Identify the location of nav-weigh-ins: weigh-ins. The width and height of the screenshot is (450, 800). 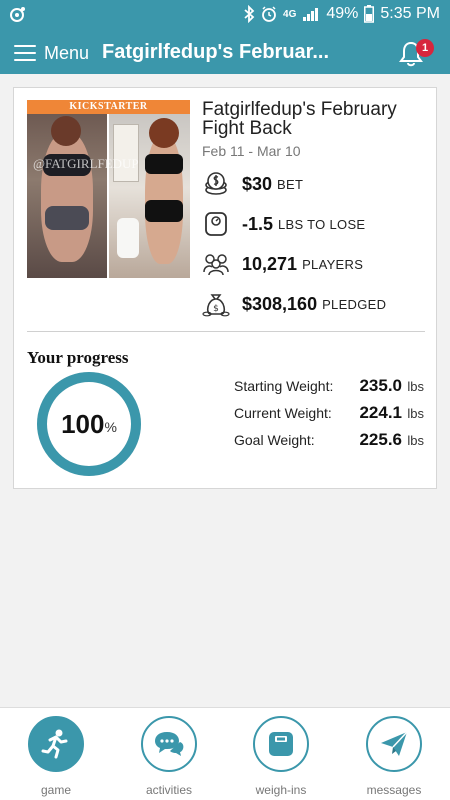
(281, 757).